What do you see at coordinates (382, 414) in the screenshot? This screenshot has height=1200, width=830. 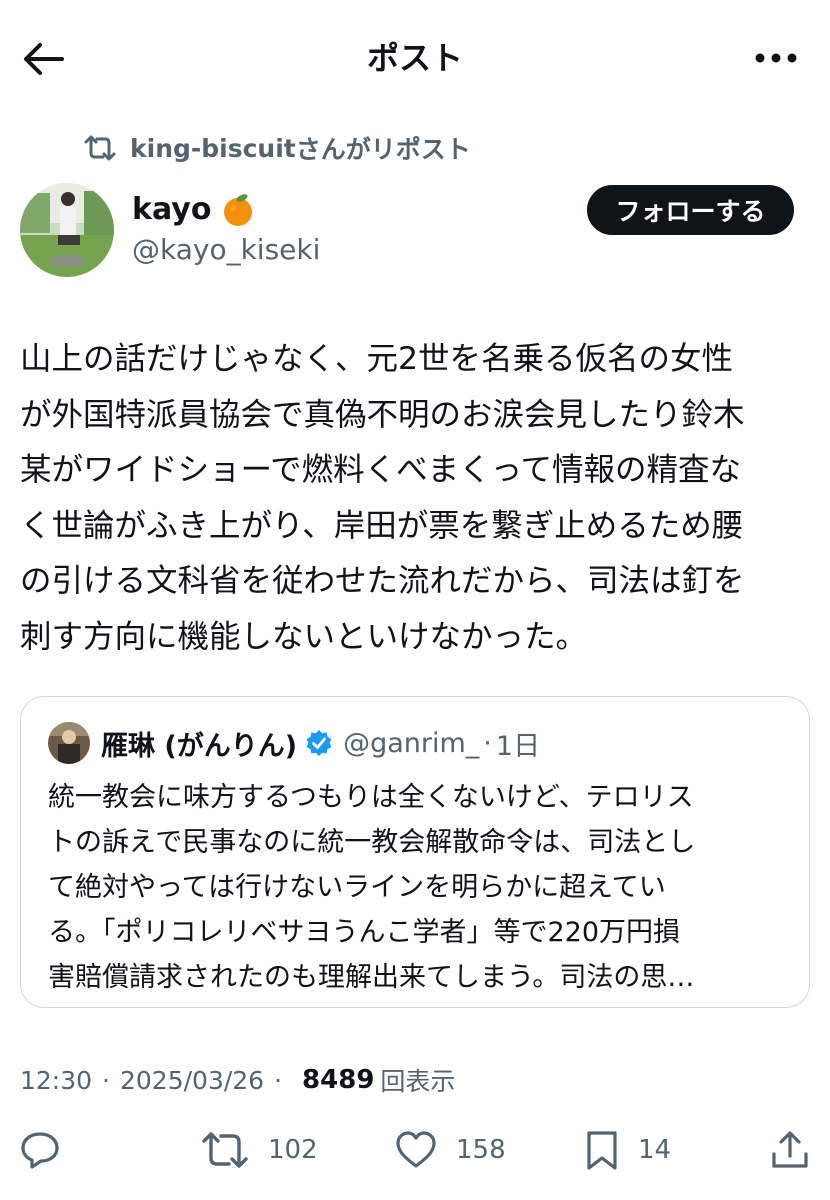 I see `tweet-line: が外国特派員協会で真偽不明のお涙会見したり鈴木` at bounding box center [382, 414].